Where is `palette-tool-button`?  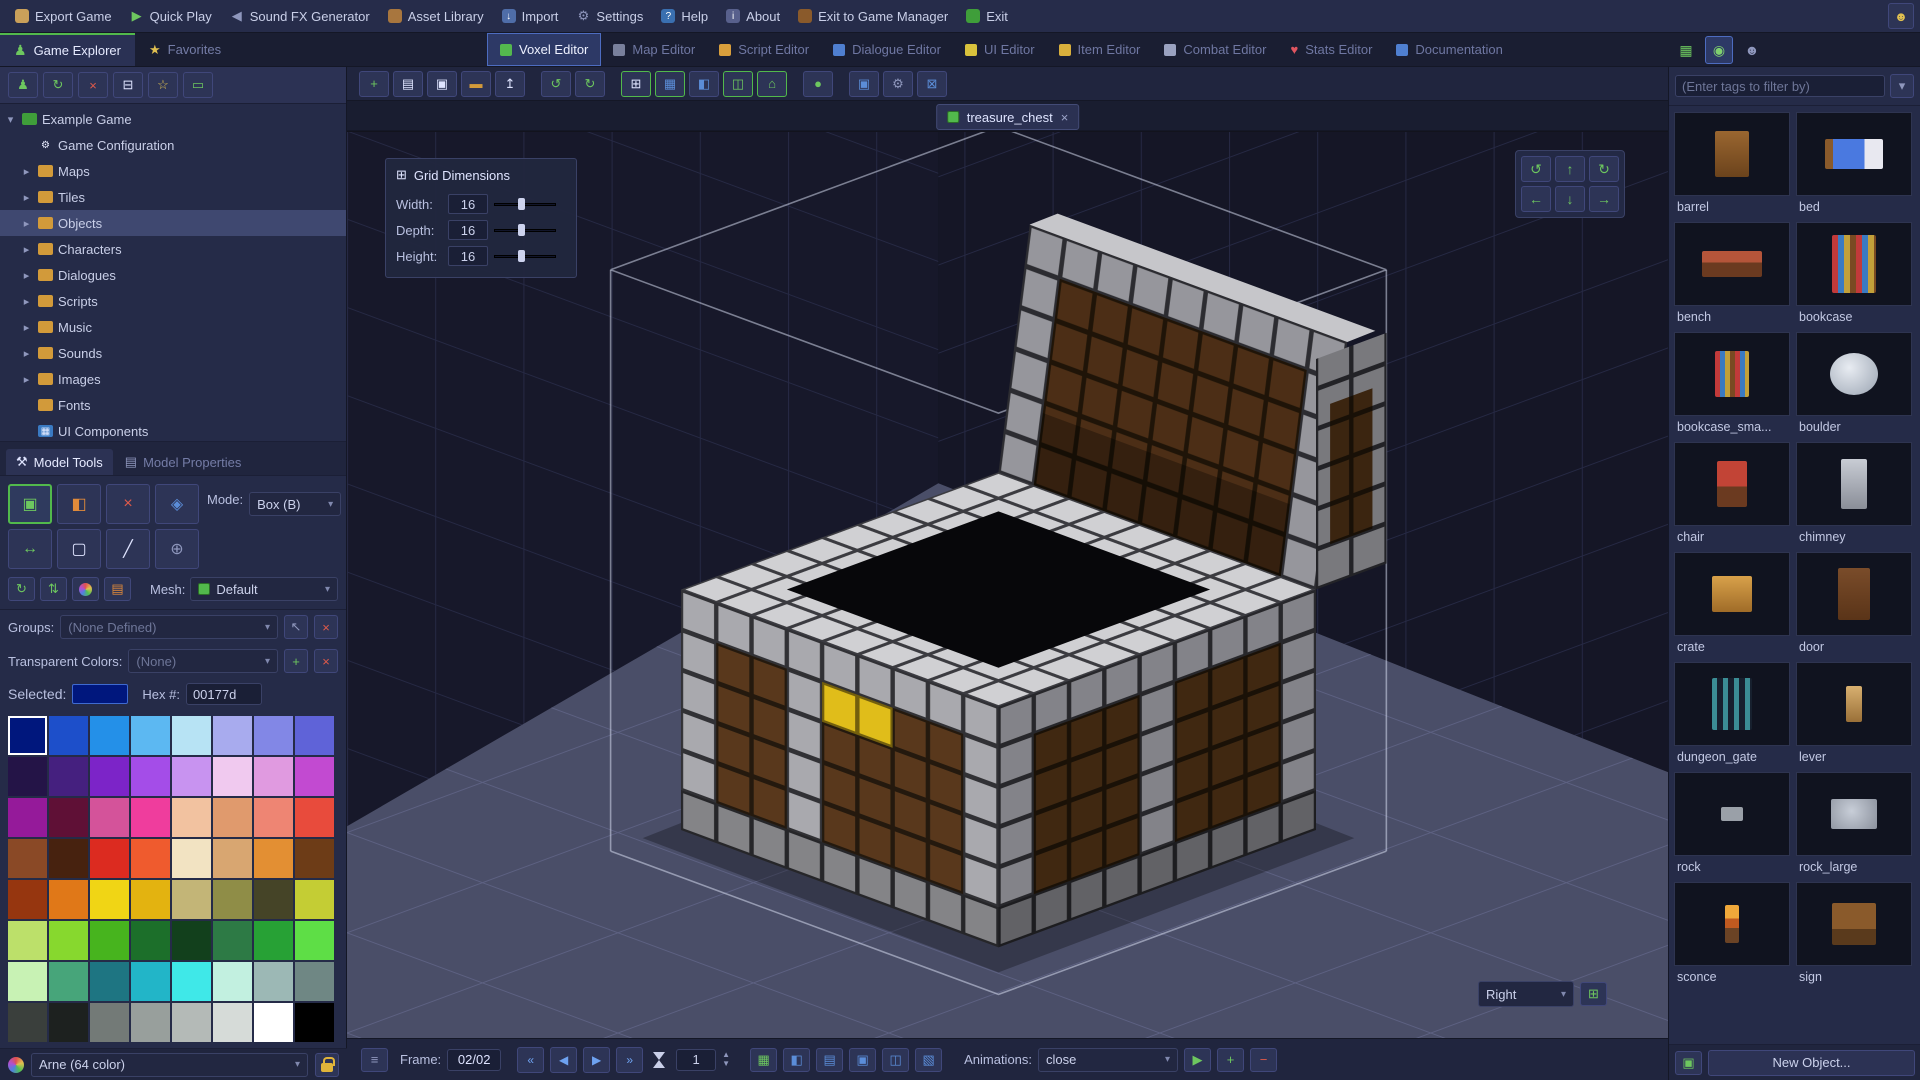 palette-tool-button is located at coordinates (85, 589).